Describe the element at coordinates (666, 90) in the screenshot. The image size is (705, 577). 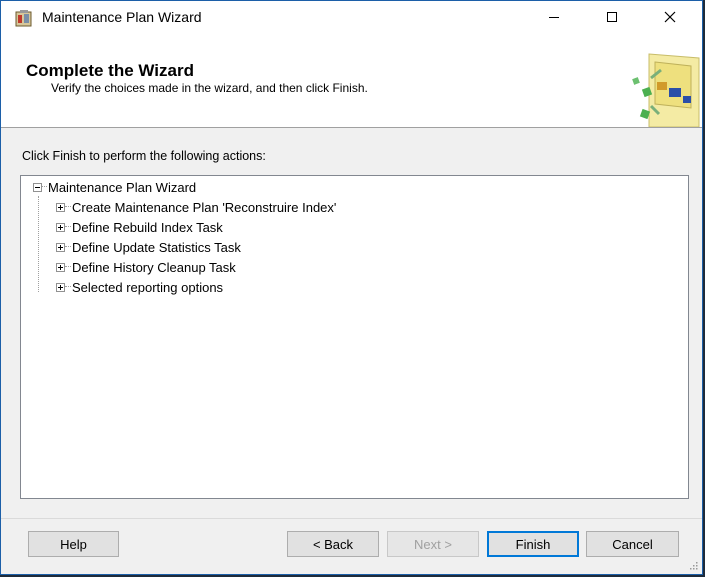
I see `wizard-banner-icon` at that location.